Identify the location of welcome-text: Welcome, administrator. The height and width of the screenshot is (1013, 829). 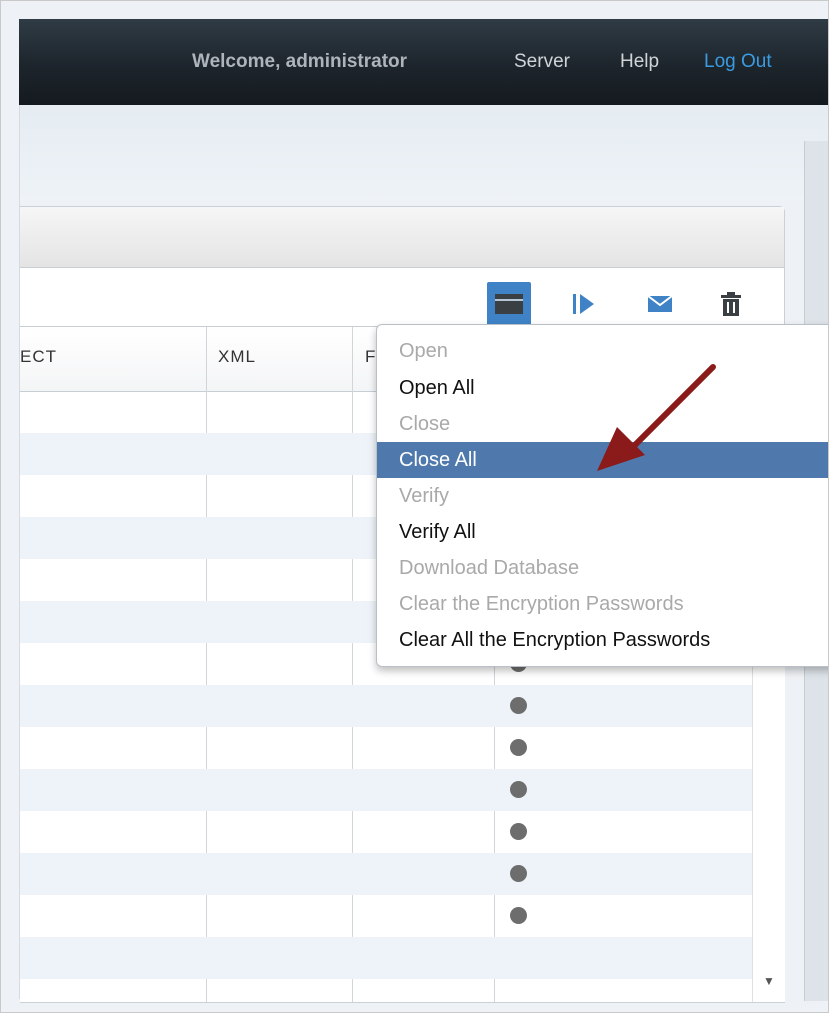
(300, 61).